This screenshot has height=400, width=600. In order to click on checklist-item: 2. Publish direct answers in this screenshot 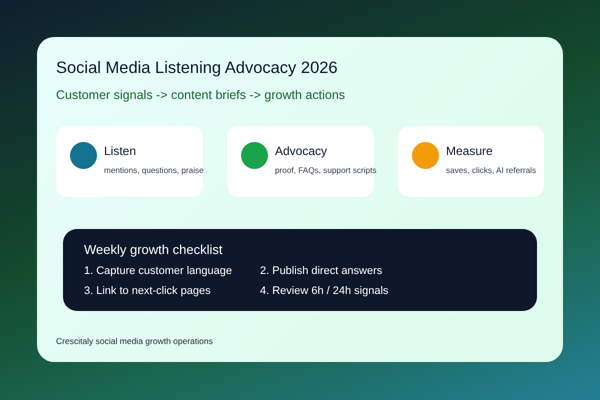, I will do `click(322, 271)`.